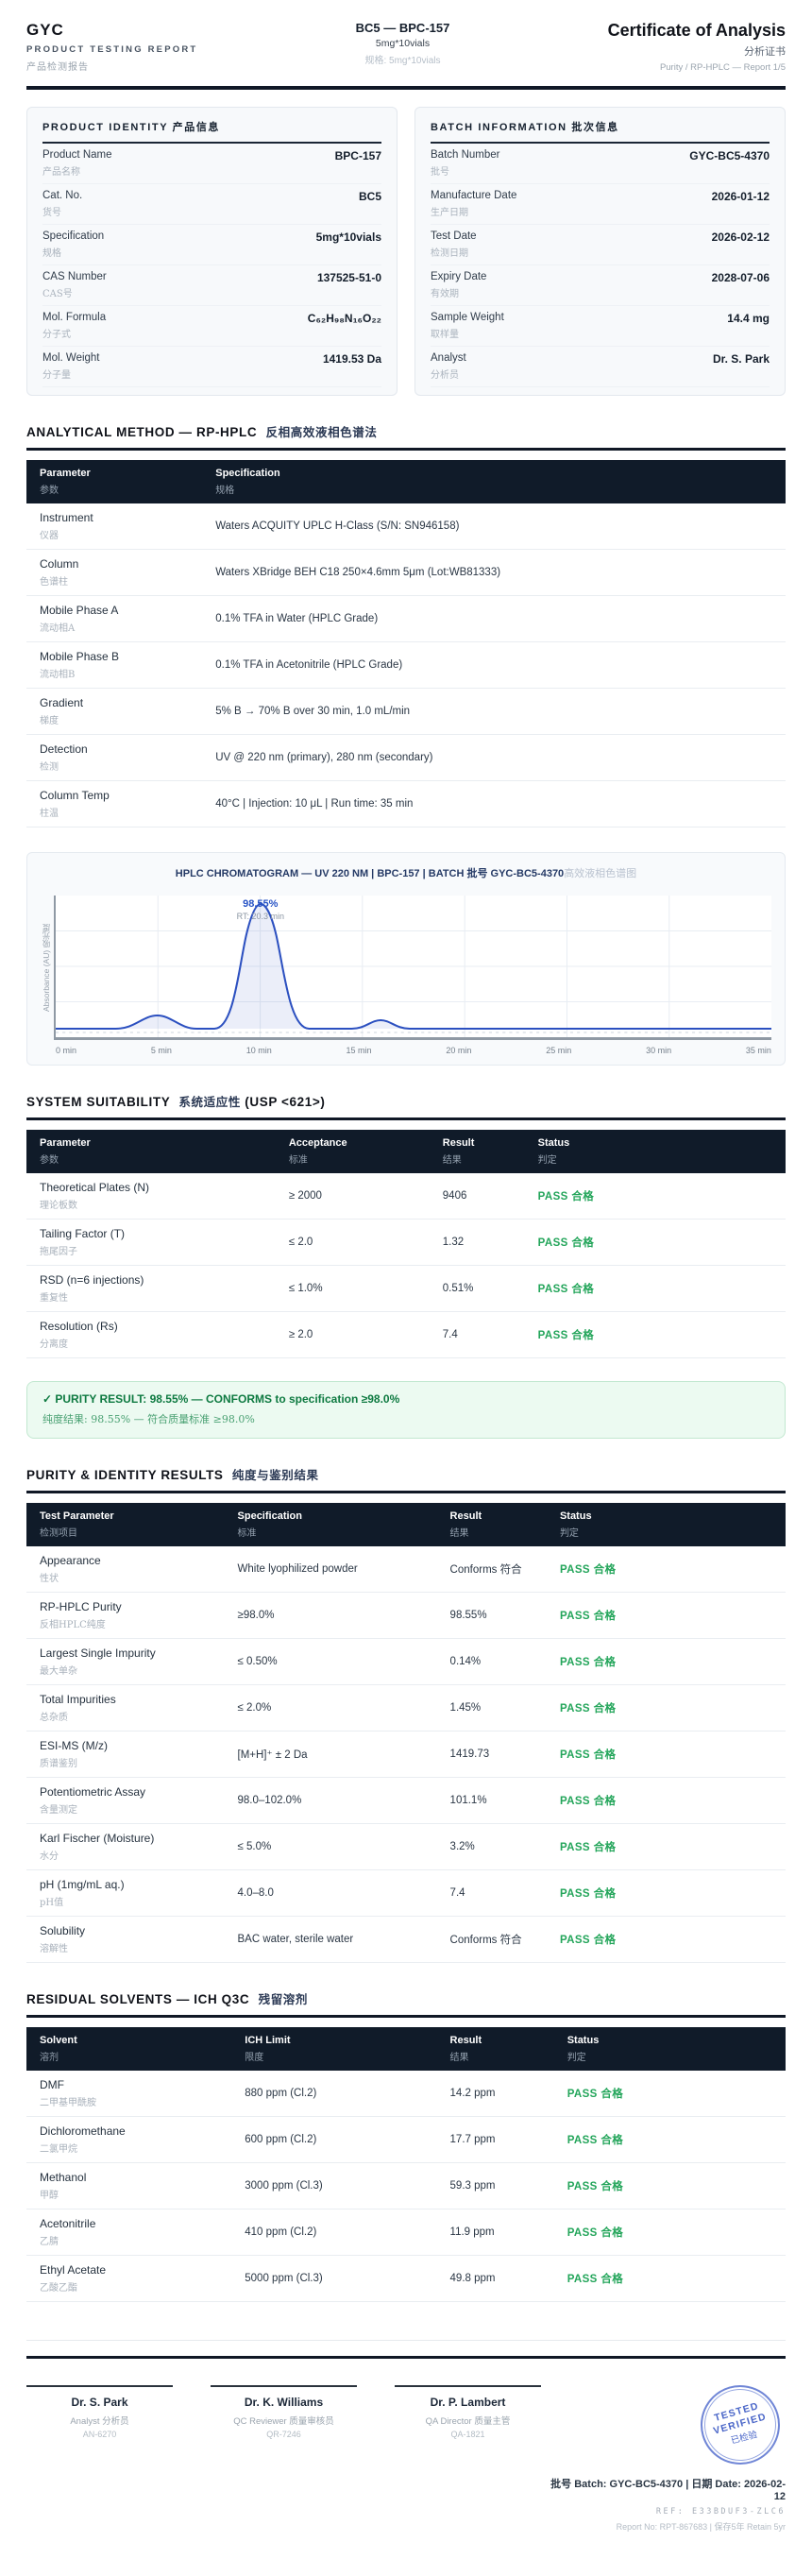  Describe the element at coordinates (457, 1893) in the screenshot. I see `res-result: 7.4` at that location.